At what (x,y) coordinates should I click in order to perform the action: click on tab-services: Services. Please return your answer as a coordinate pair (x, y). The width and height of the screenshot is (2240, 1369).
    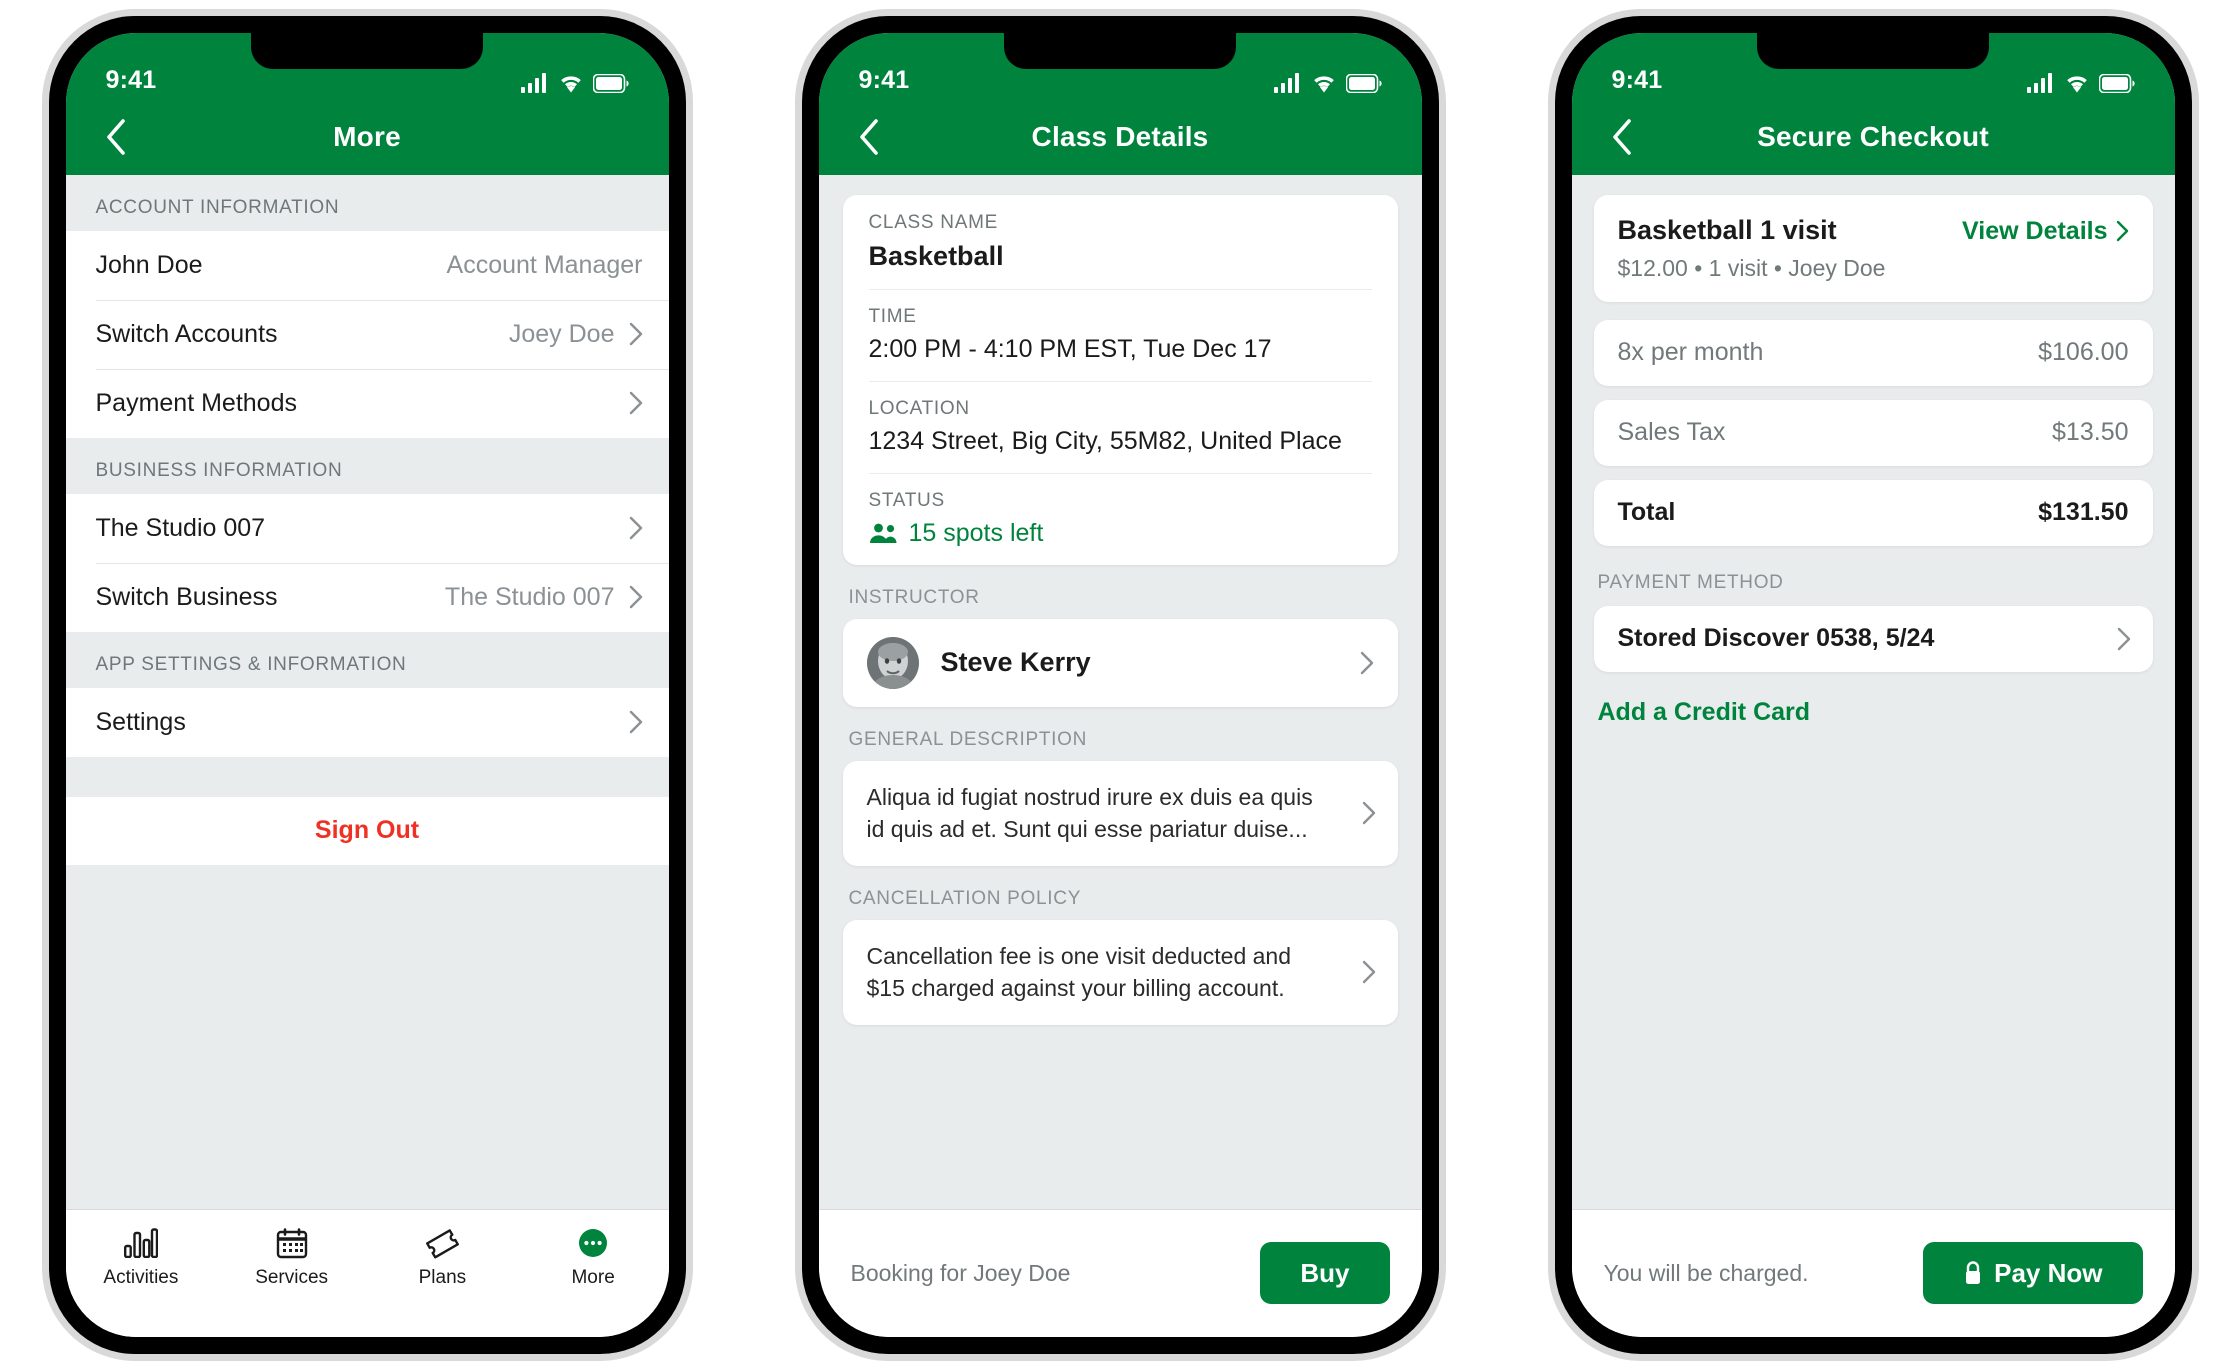
    Looking at the image, I should click on (291, 1257).